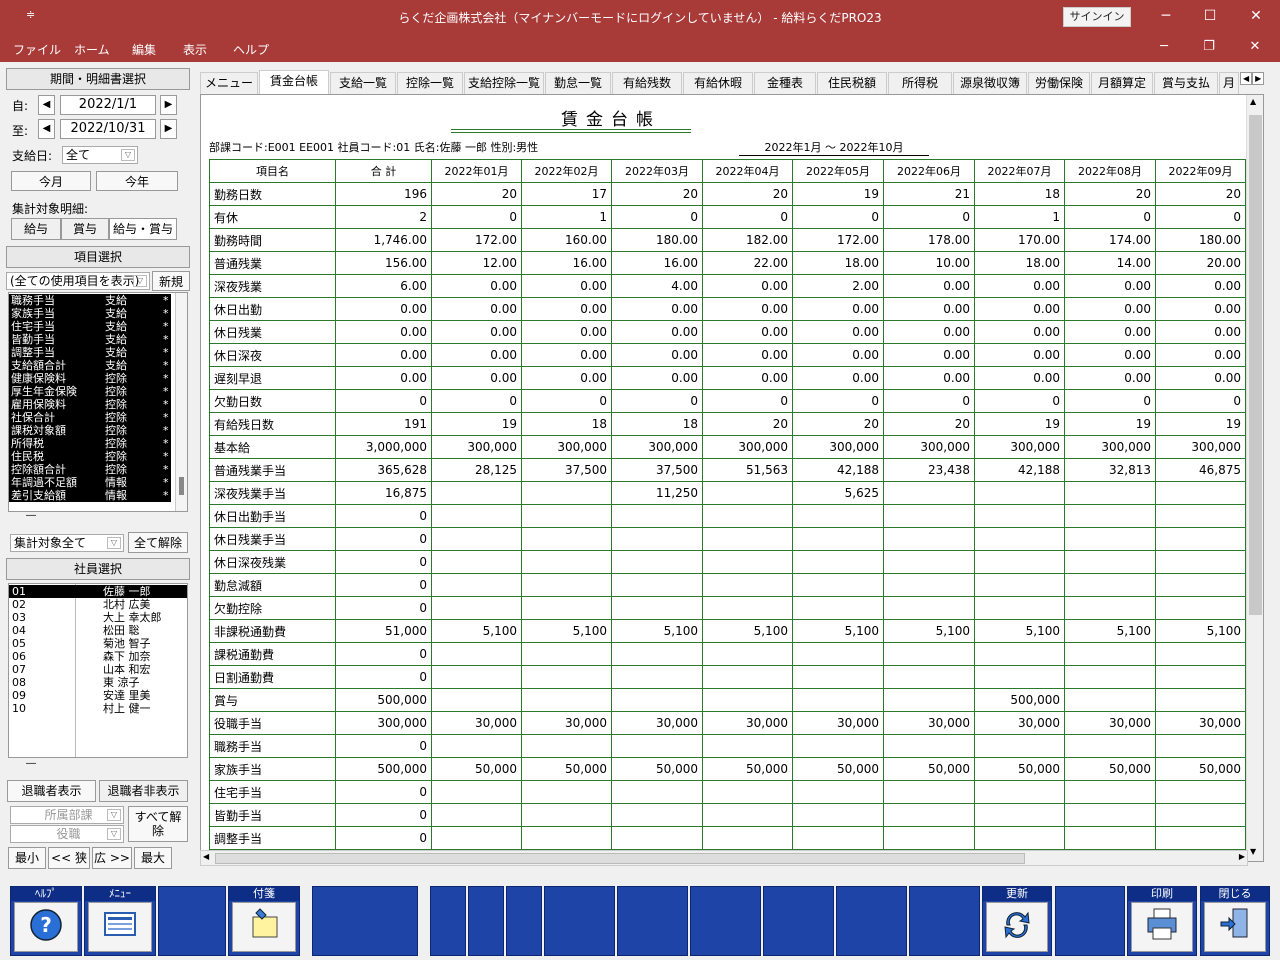 This screenshot has height=960, width=1280. What do you see at coordinates (1229, 83) in the screenshot?
I see `tab-item: 月` at bounding box center [1229, 83].